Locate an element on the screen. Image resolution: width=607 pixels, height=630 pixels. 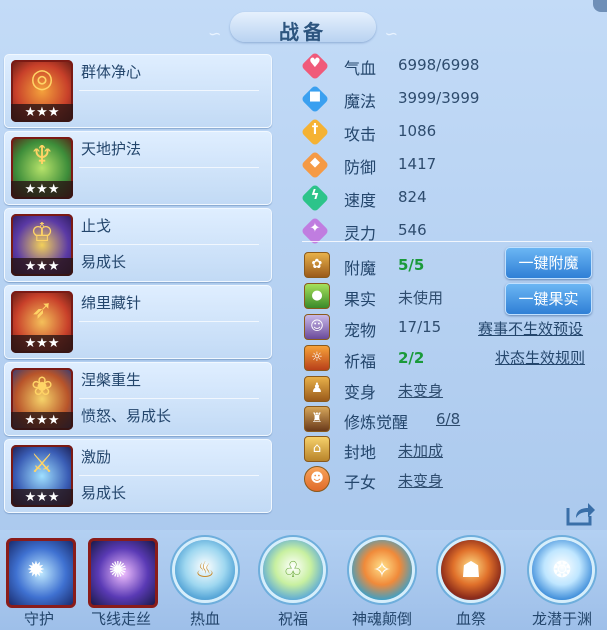
prop-label: 子女 is located at coordinates (360, 482).